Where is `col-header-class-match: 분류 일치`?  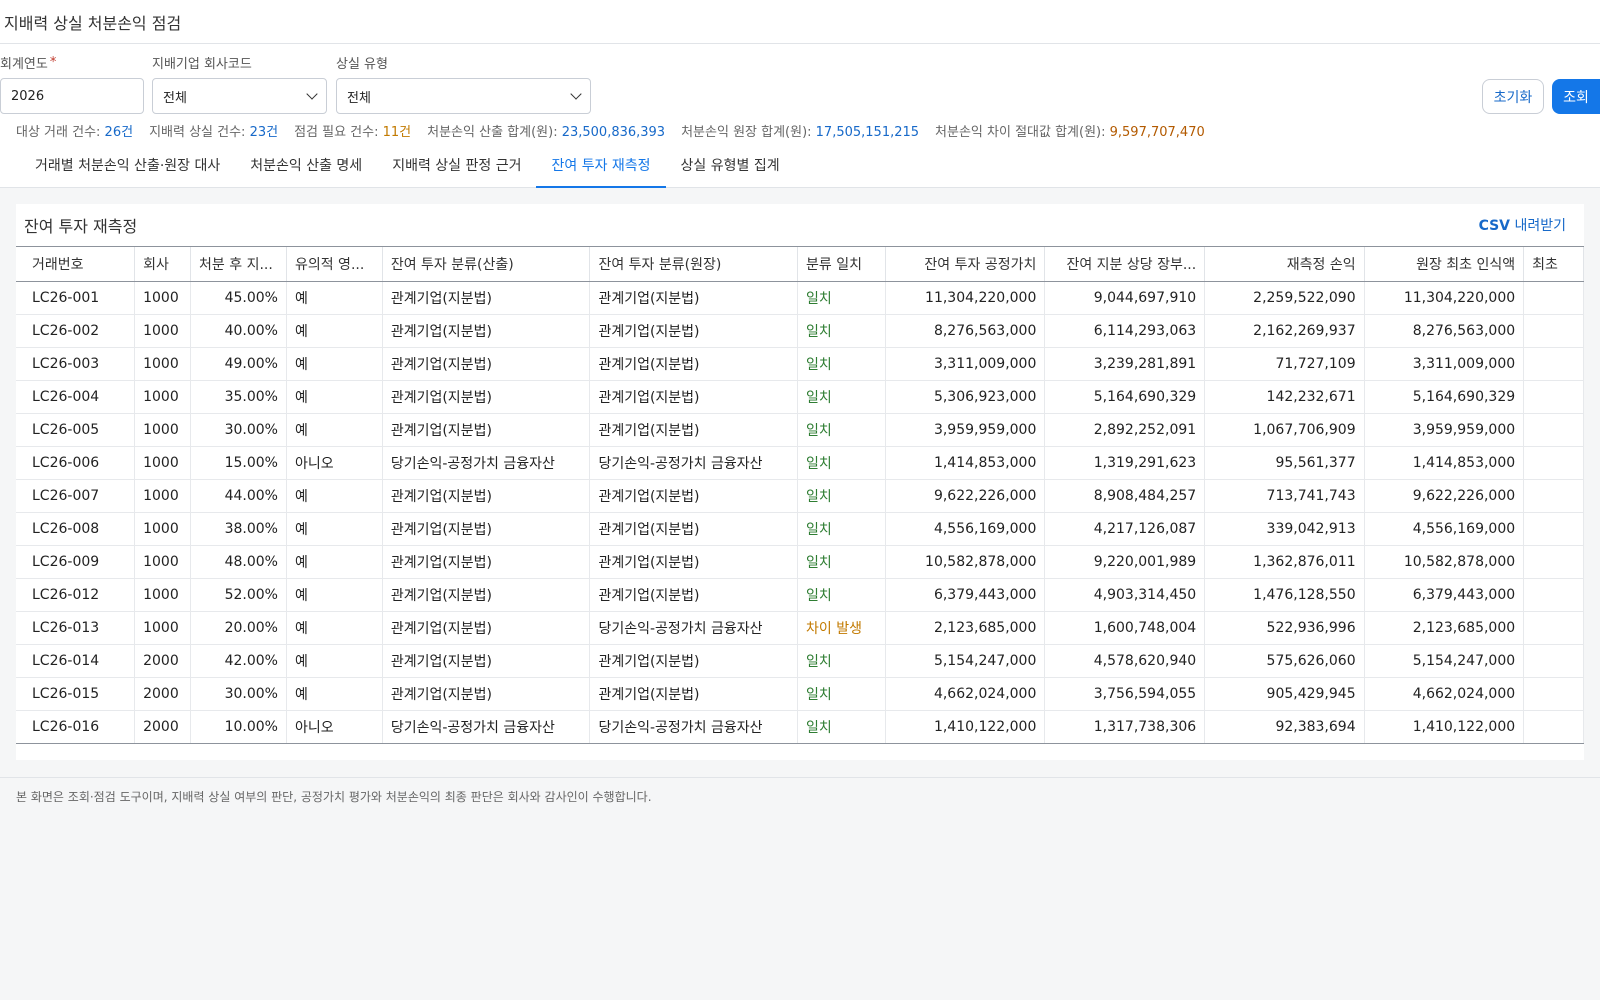 col-header-class-match: 분류 일치 is located at coordinates (841, 264).